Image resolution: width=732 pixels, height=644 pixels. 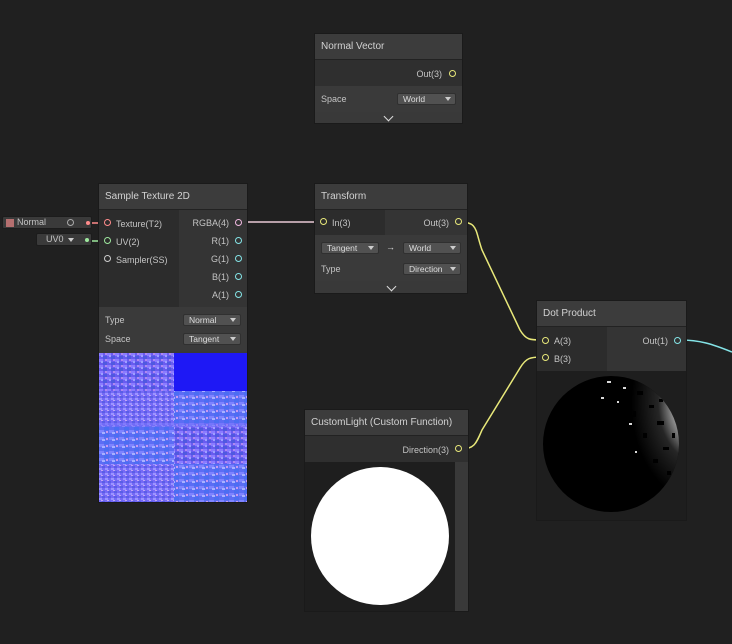 What do you see at coordinates (386, 423) in the screenshot?
I see `custom-function-title: CustomLight (Custom Function)` at bounding box center [386, 423].